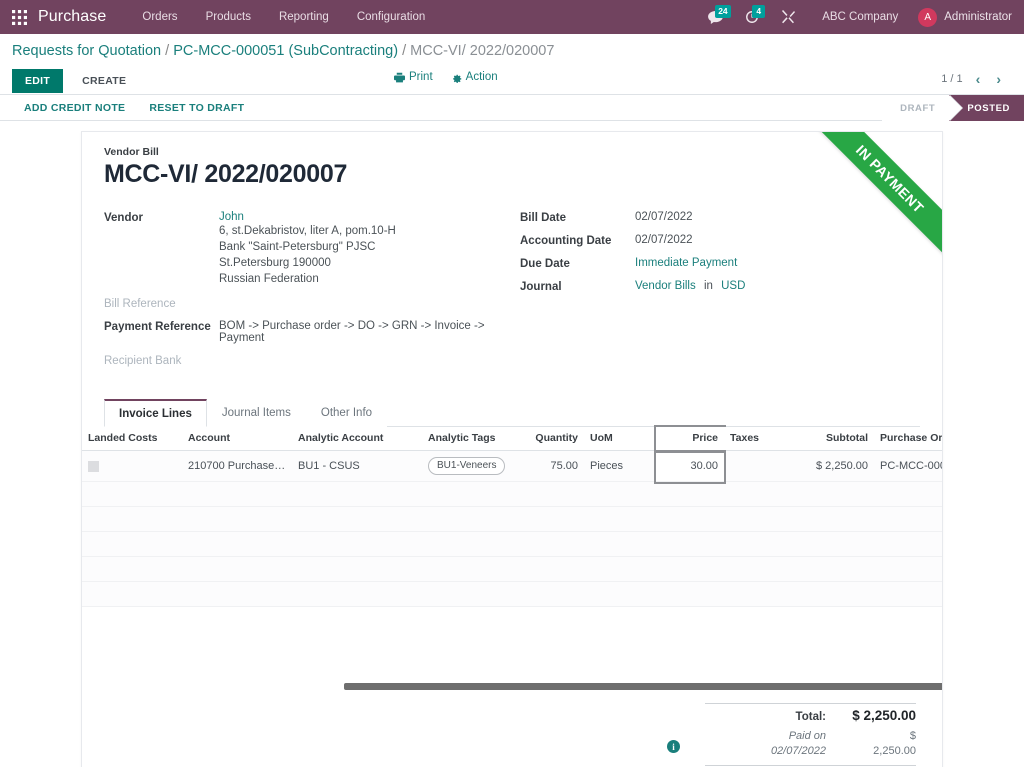  Describe the element at coordinates (777, 217) in the screenshot. I see `bill-date-value: 02/07/2022` at that location.